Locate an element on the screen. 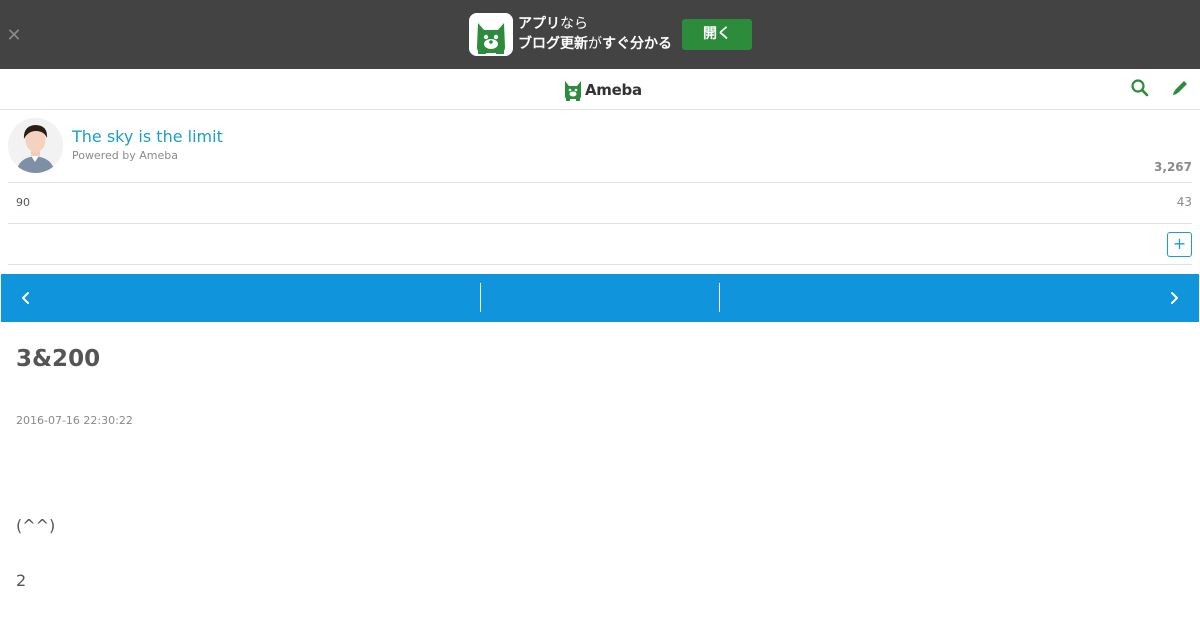 The height and width of the screenshot is (630, 1200). chevron-right-icon is located at coordinates (1175, 298).